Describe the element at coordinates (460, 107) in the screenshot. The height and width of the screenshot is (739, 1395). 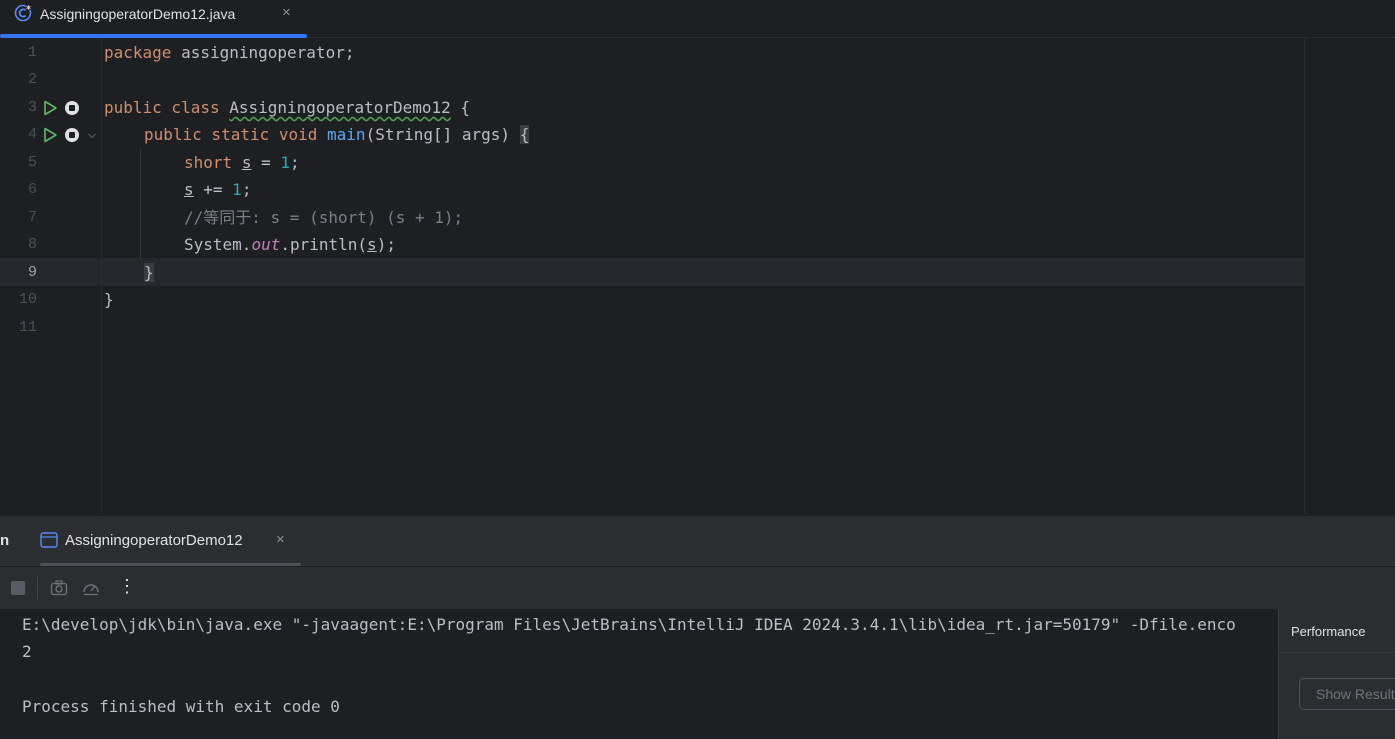
I see `code-text: {` at that location.